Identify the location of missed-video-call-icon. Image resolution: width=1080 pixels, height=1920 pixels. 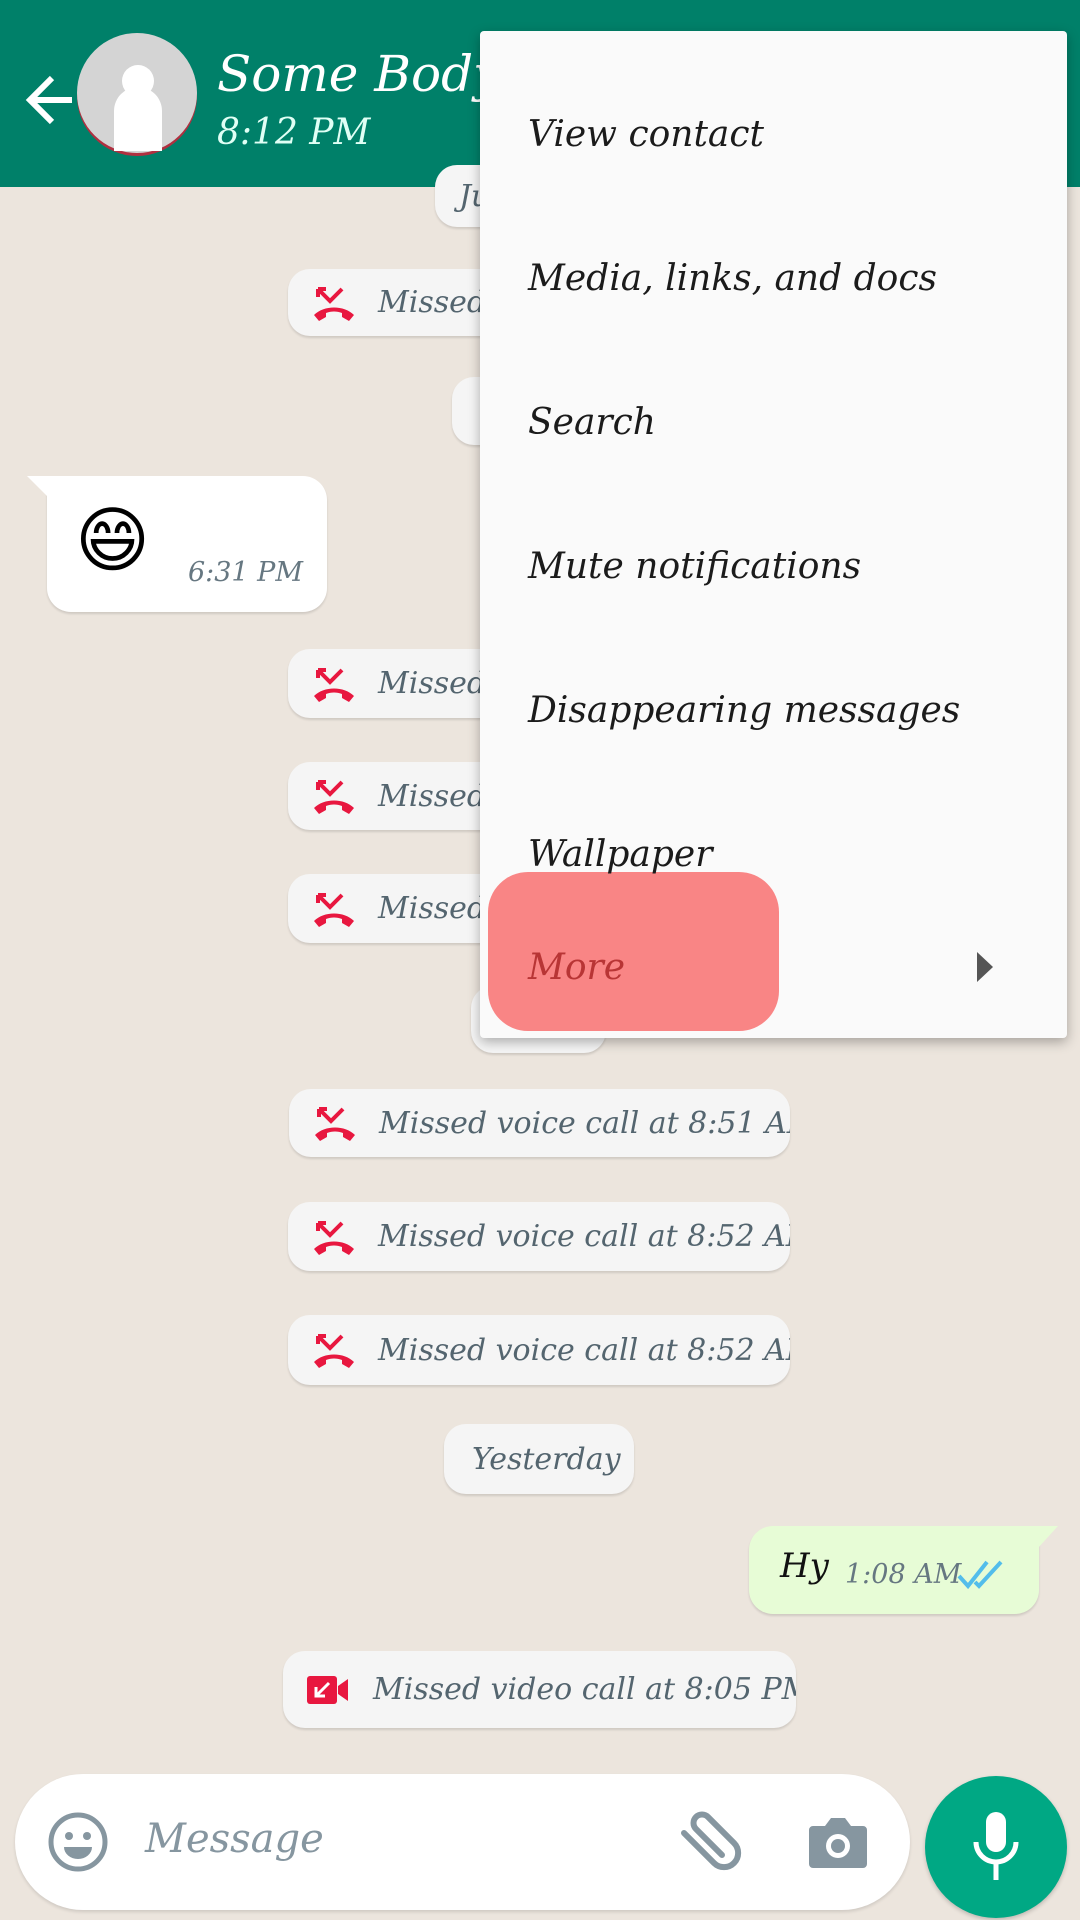
(327, 1689).